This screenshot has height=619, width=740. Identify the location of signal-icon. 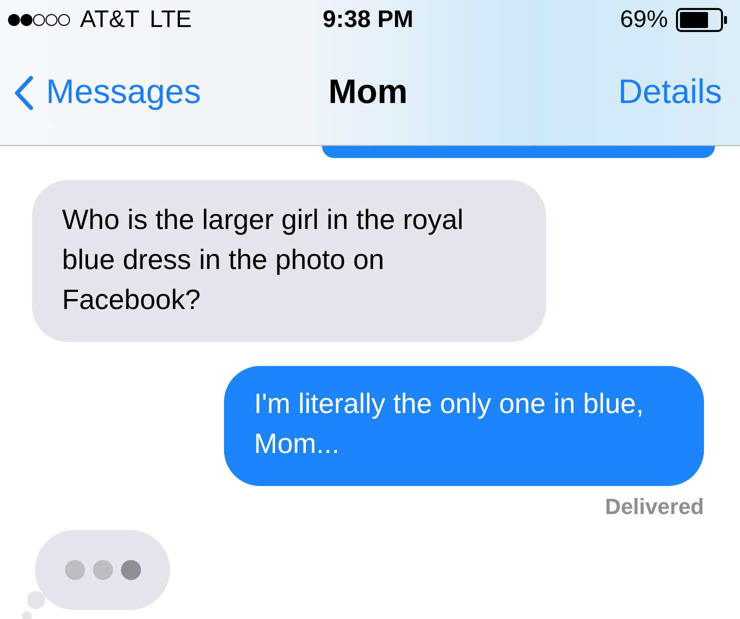
(39, 20).